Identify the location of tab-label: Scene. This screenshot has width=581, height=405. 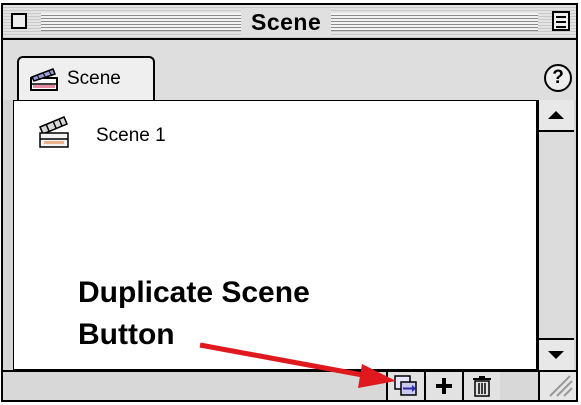
(94, 78).